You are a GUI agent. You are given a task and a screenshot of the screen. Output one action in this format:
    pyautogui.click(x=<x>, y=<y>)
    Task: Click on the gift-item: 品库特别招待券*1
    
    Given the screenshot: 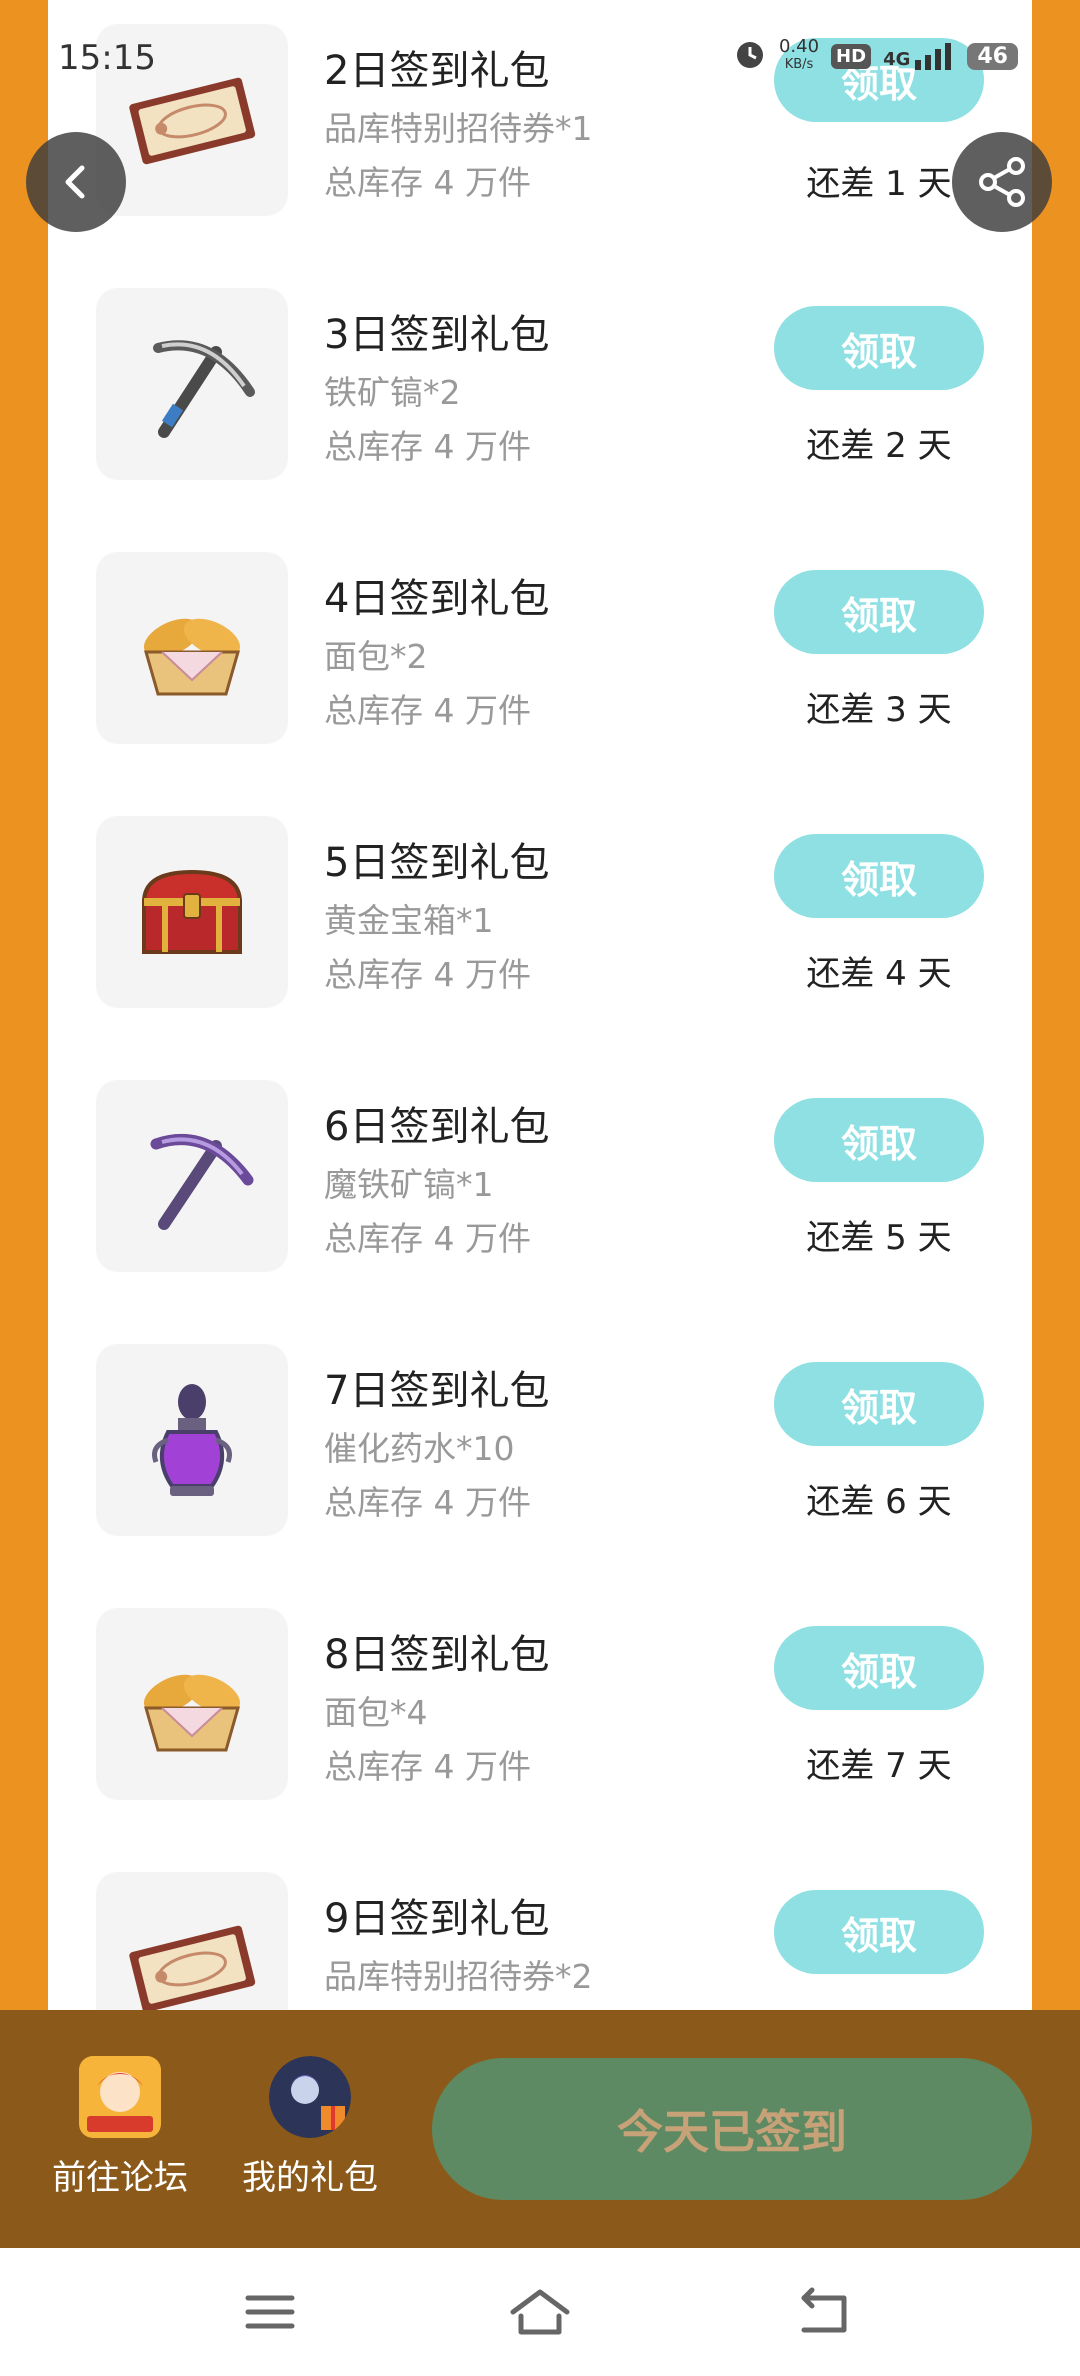 What is the action you would take?
    pyautogui.click(x=458, y=128)
    